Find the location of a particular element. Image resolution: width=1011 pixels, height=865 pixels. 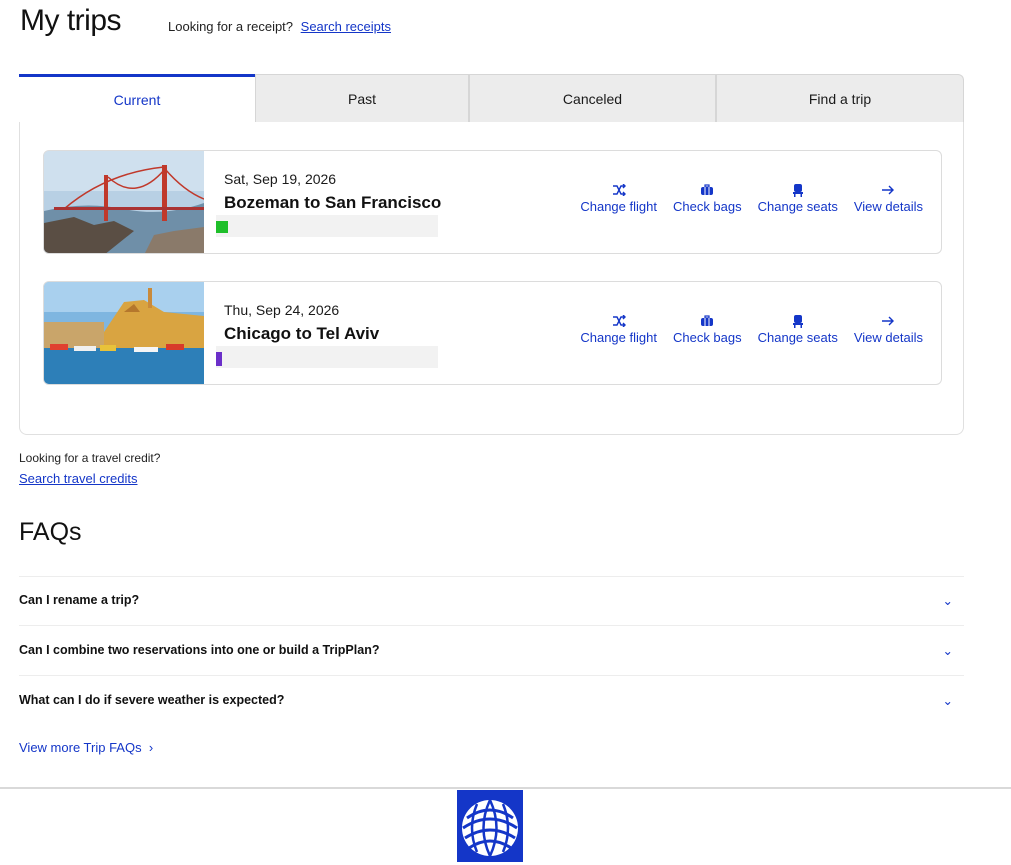

page-header: My trips is located at coordinates (71, 21).